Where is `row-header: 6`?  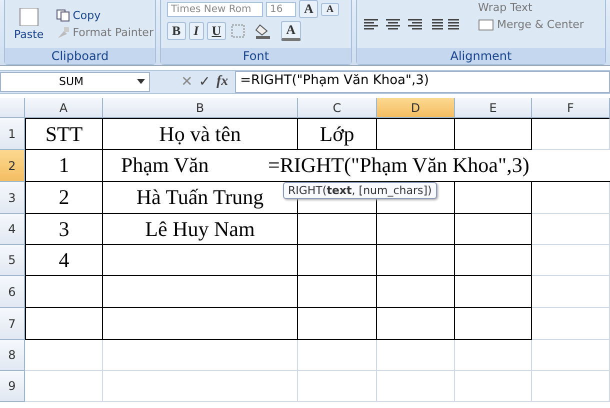 row-header: 6 is located at coordinates (12, 292).